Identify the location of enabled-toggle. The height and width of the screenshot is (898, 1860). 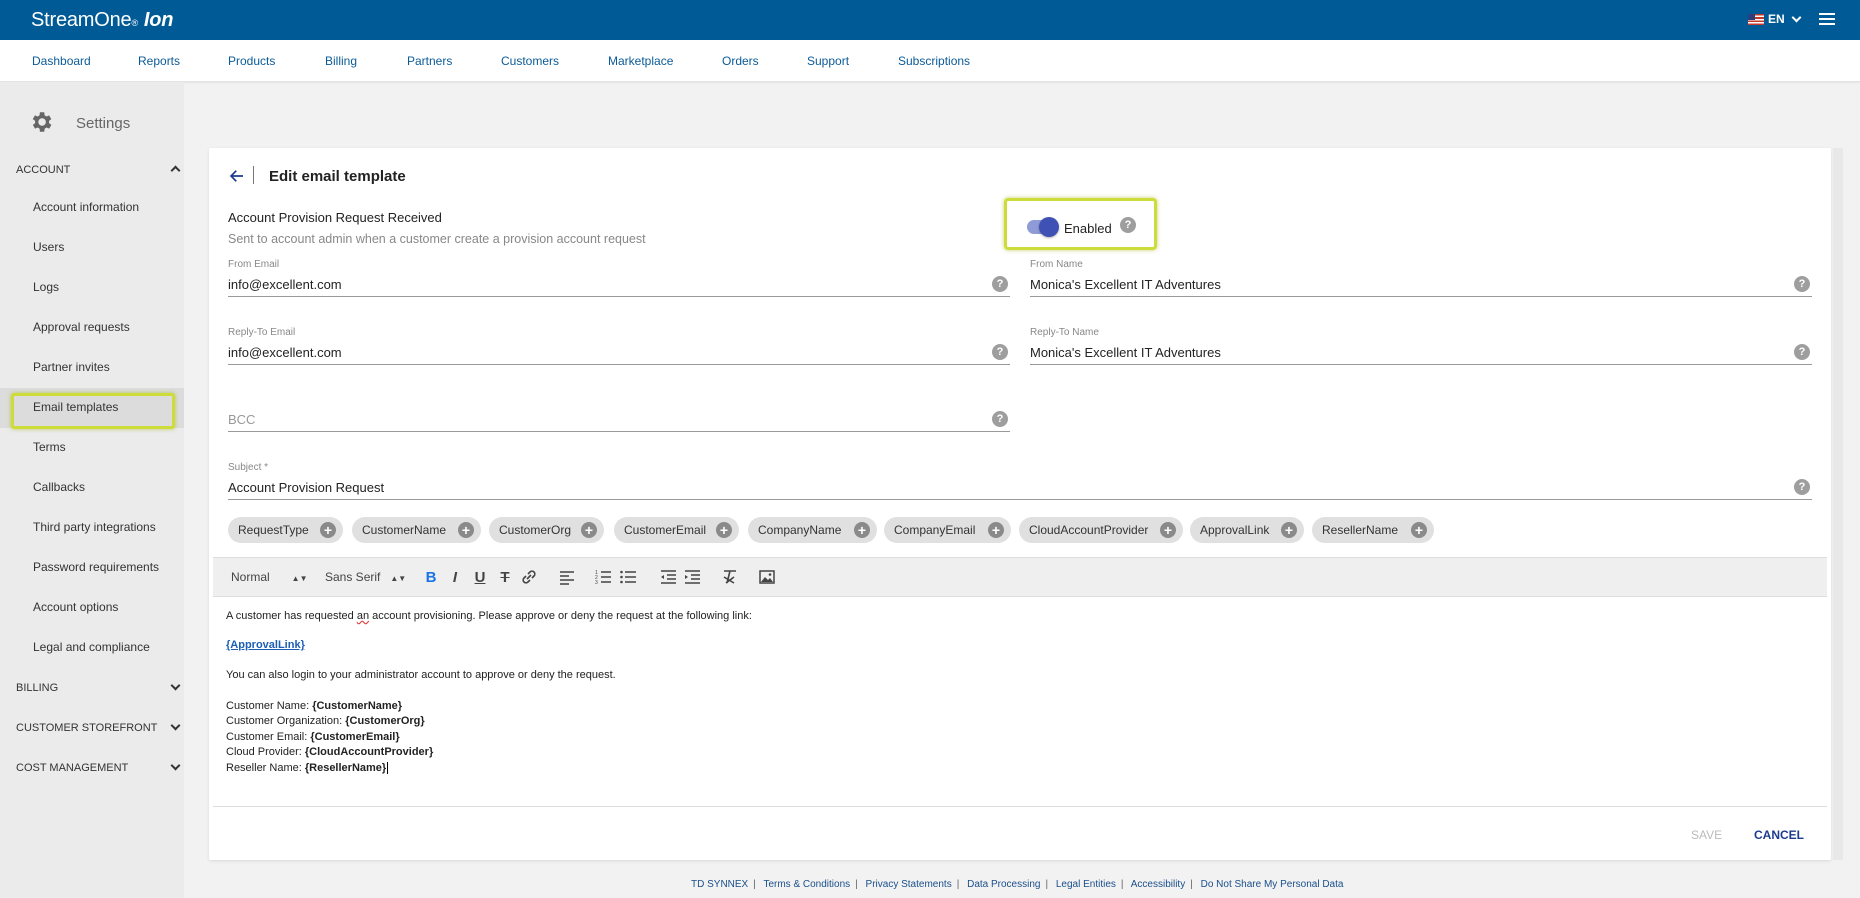
(1043, 227).